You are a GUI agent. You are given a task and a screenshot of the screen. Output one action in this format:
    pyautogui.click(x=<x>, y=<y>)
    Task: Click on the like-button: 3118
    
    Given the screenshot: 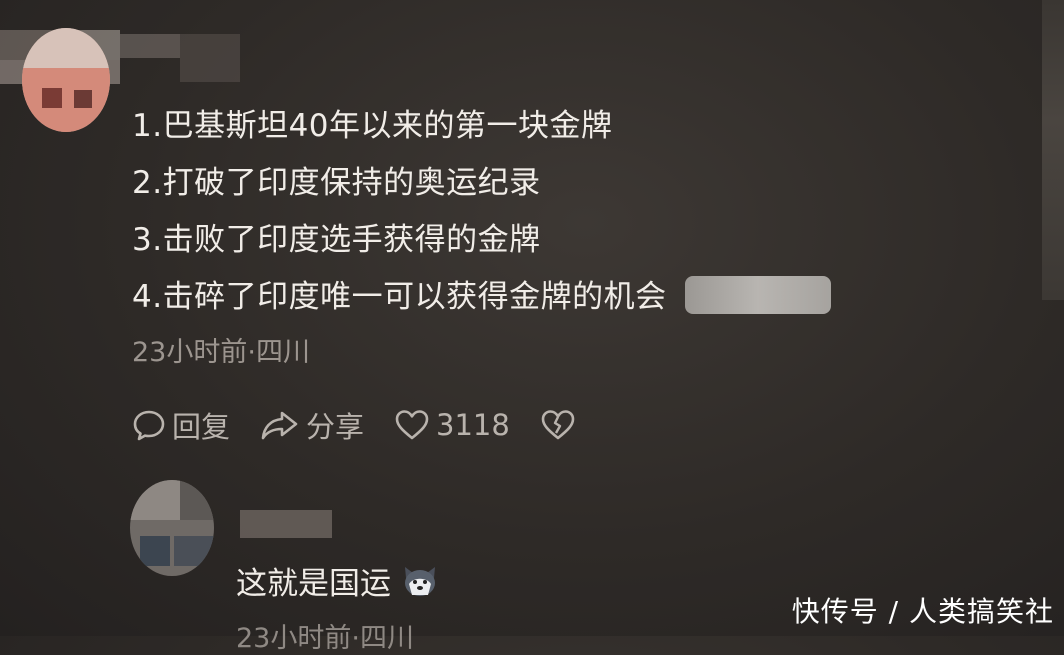 What is the action you would take?
    pyautogui.click(x=452, y=425)
    